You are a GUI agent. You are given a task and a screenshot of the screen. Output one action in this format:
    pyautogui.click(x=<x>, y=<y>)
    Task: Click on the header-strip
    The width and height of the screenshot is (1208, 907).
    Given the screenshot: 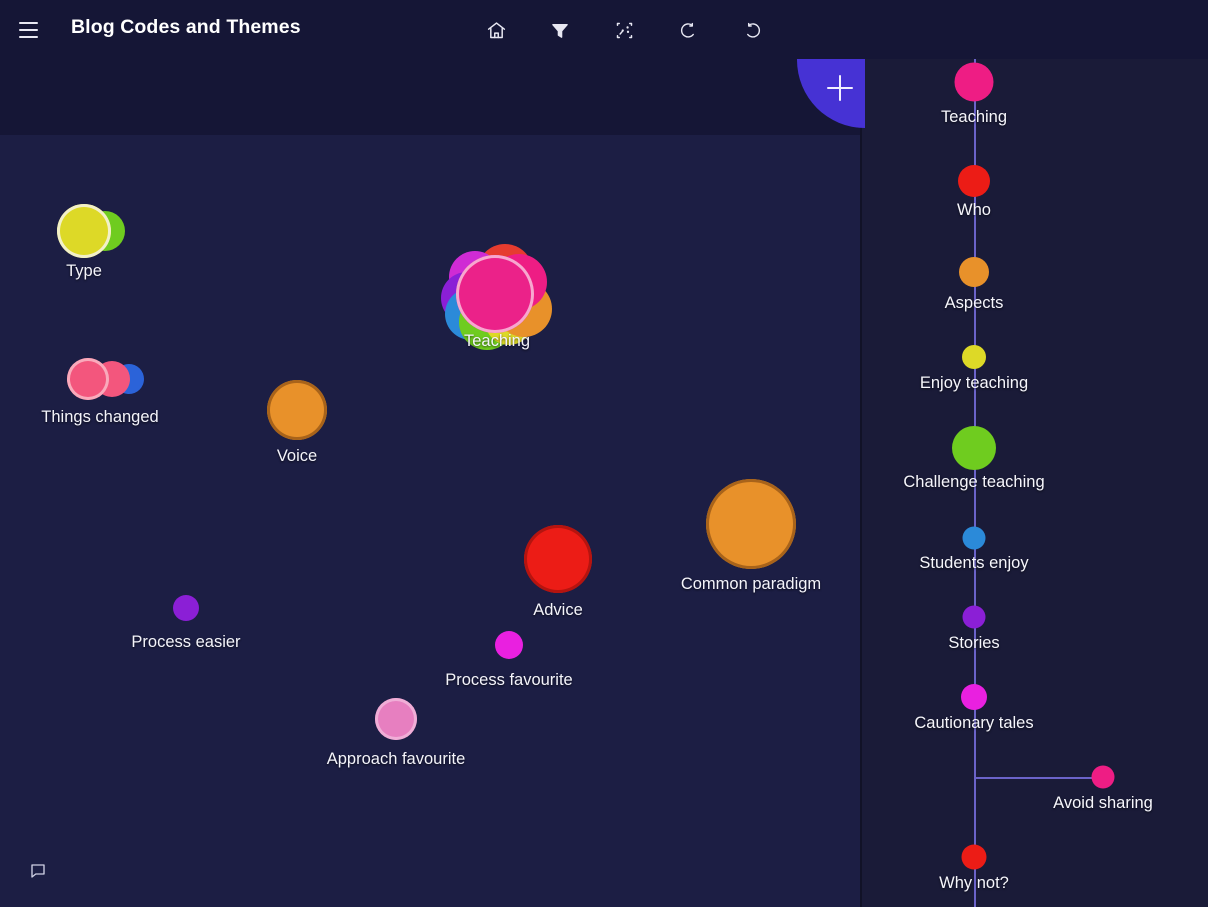 What is the action you would take?
    pyautogui.click(x=431, y=97)
    